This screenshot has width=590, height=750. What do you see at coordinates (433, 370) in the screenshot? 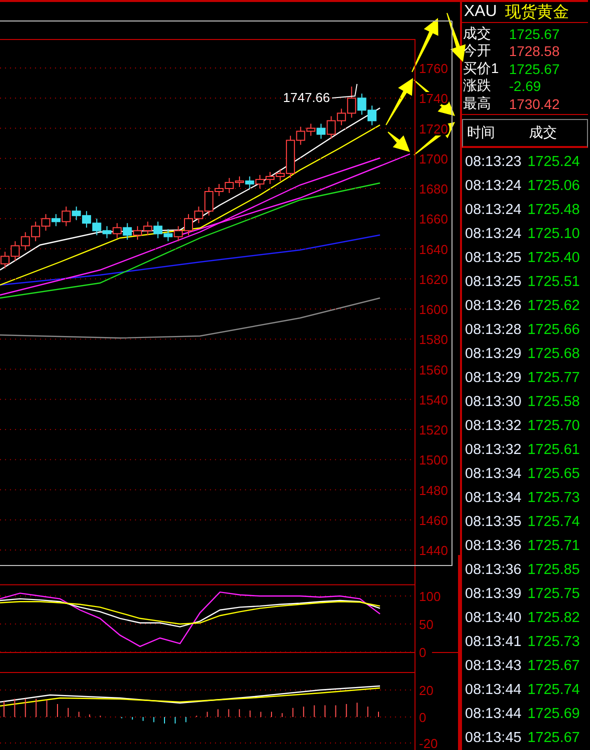
I see `axis-label: 1560` at bounding box center [433, 370].